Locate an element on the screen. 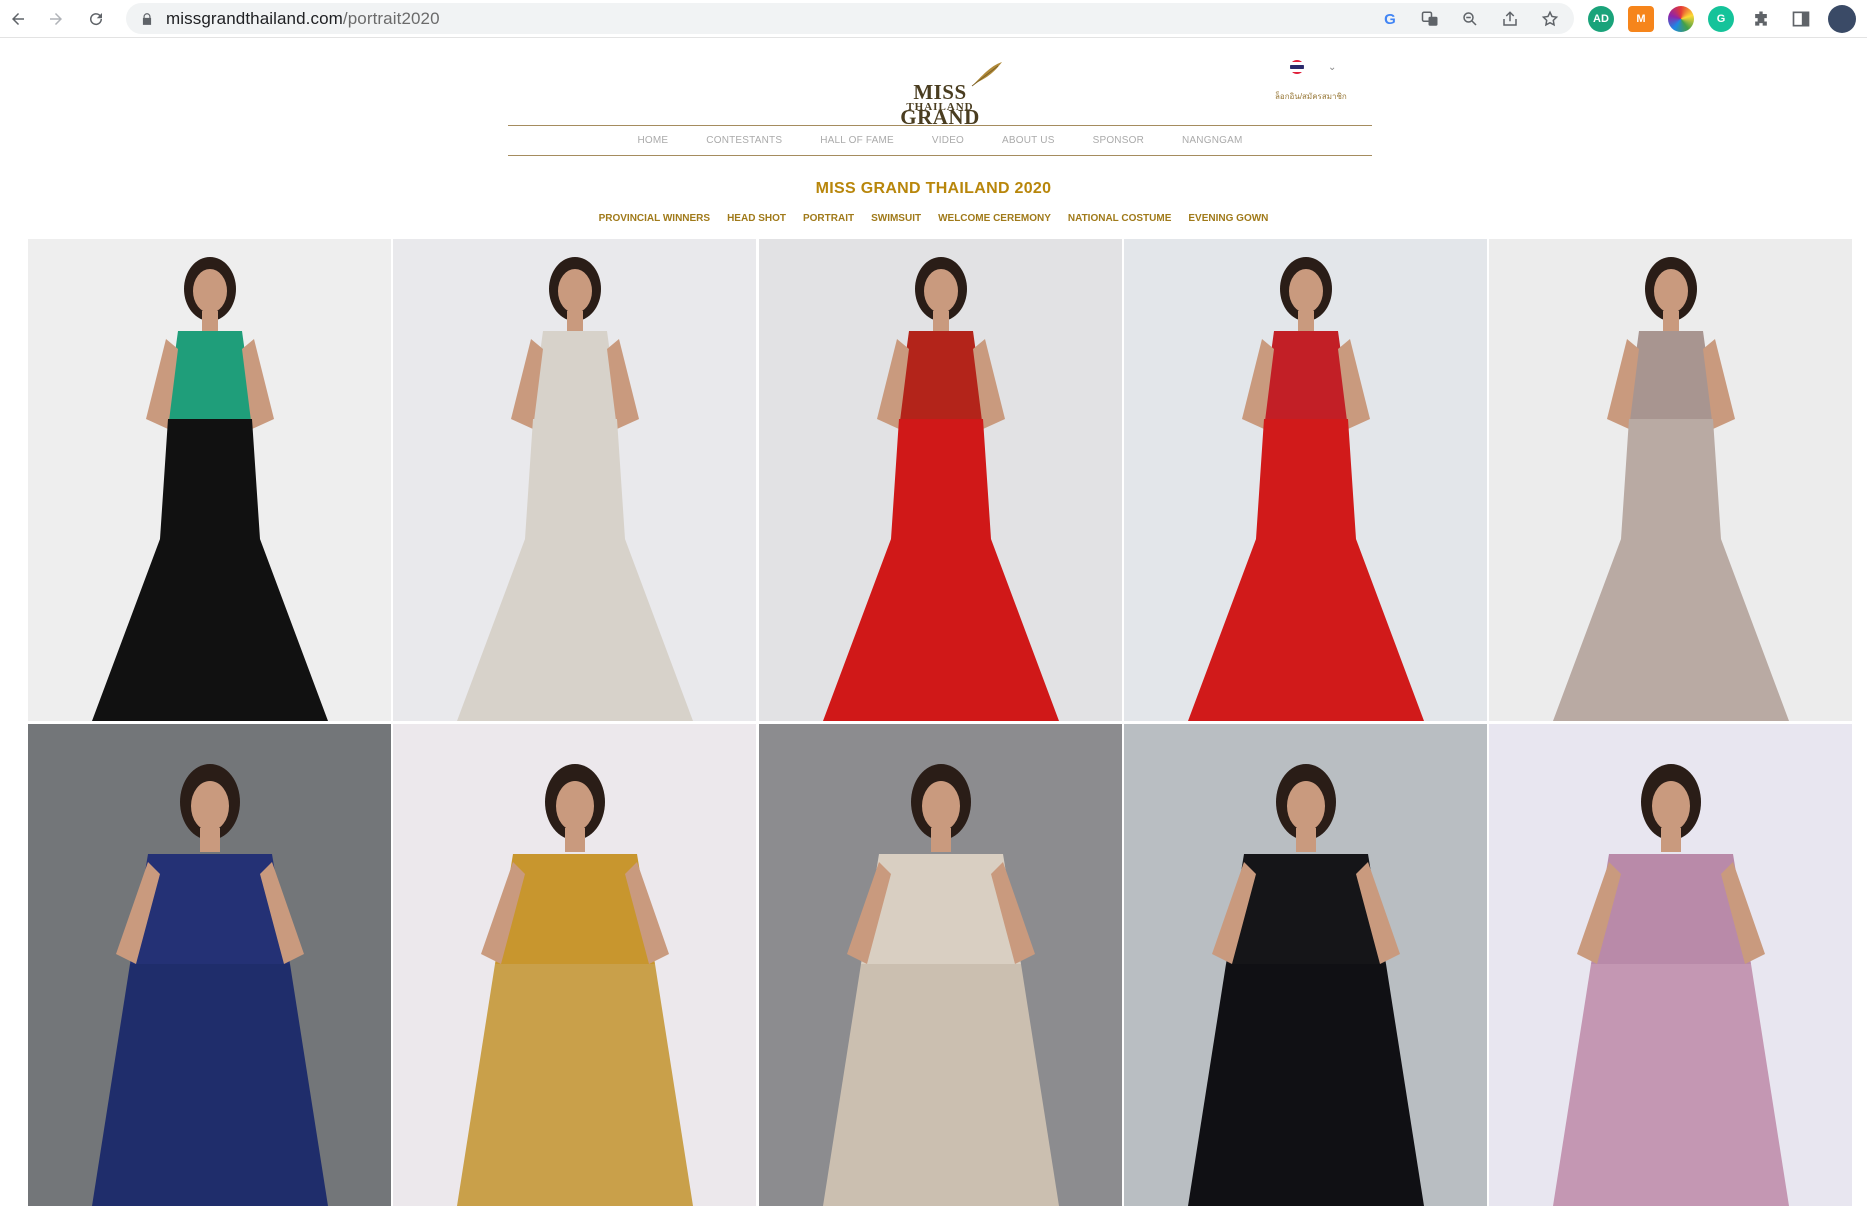 The width and height of the screenshot is (1867, 1206). subnav-national-costume: NATIONAL COSTUME is located at coordinates (1120, 218).